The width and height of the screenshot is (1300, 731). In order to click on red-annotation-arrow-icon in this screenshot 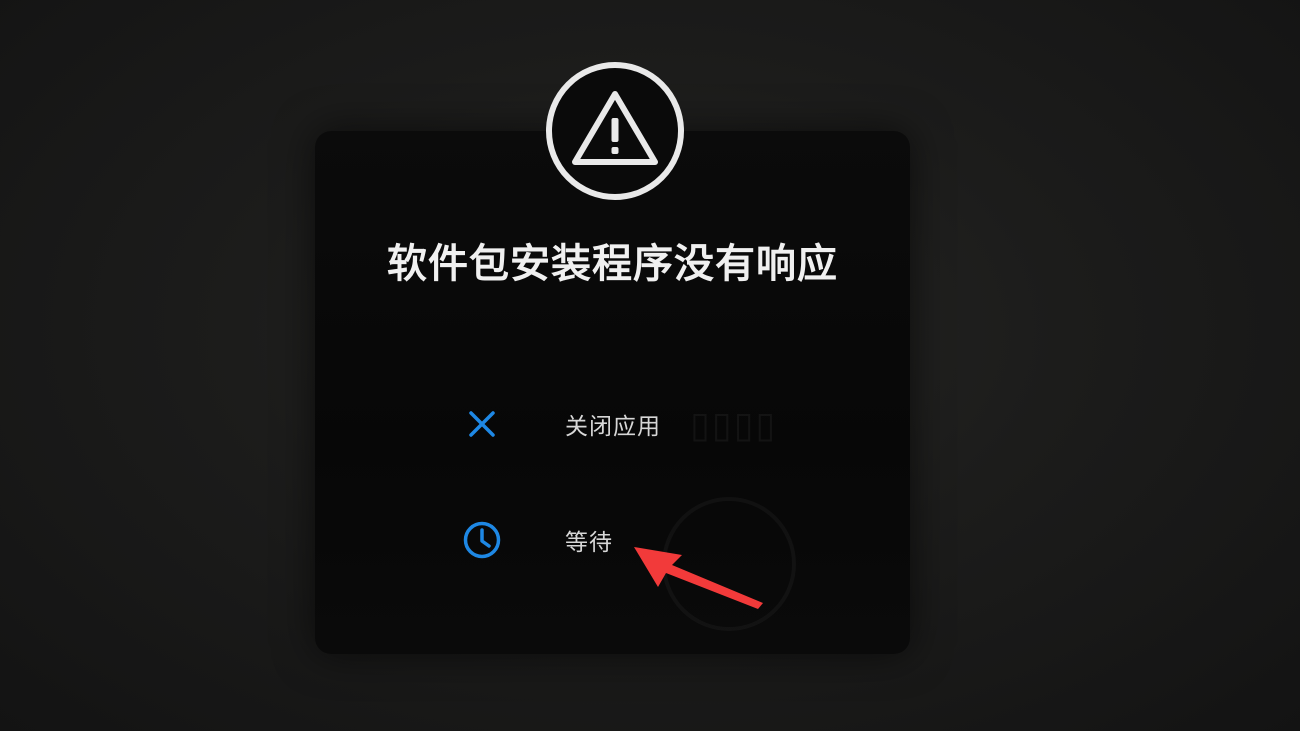, I will do `click(698, 578)`.